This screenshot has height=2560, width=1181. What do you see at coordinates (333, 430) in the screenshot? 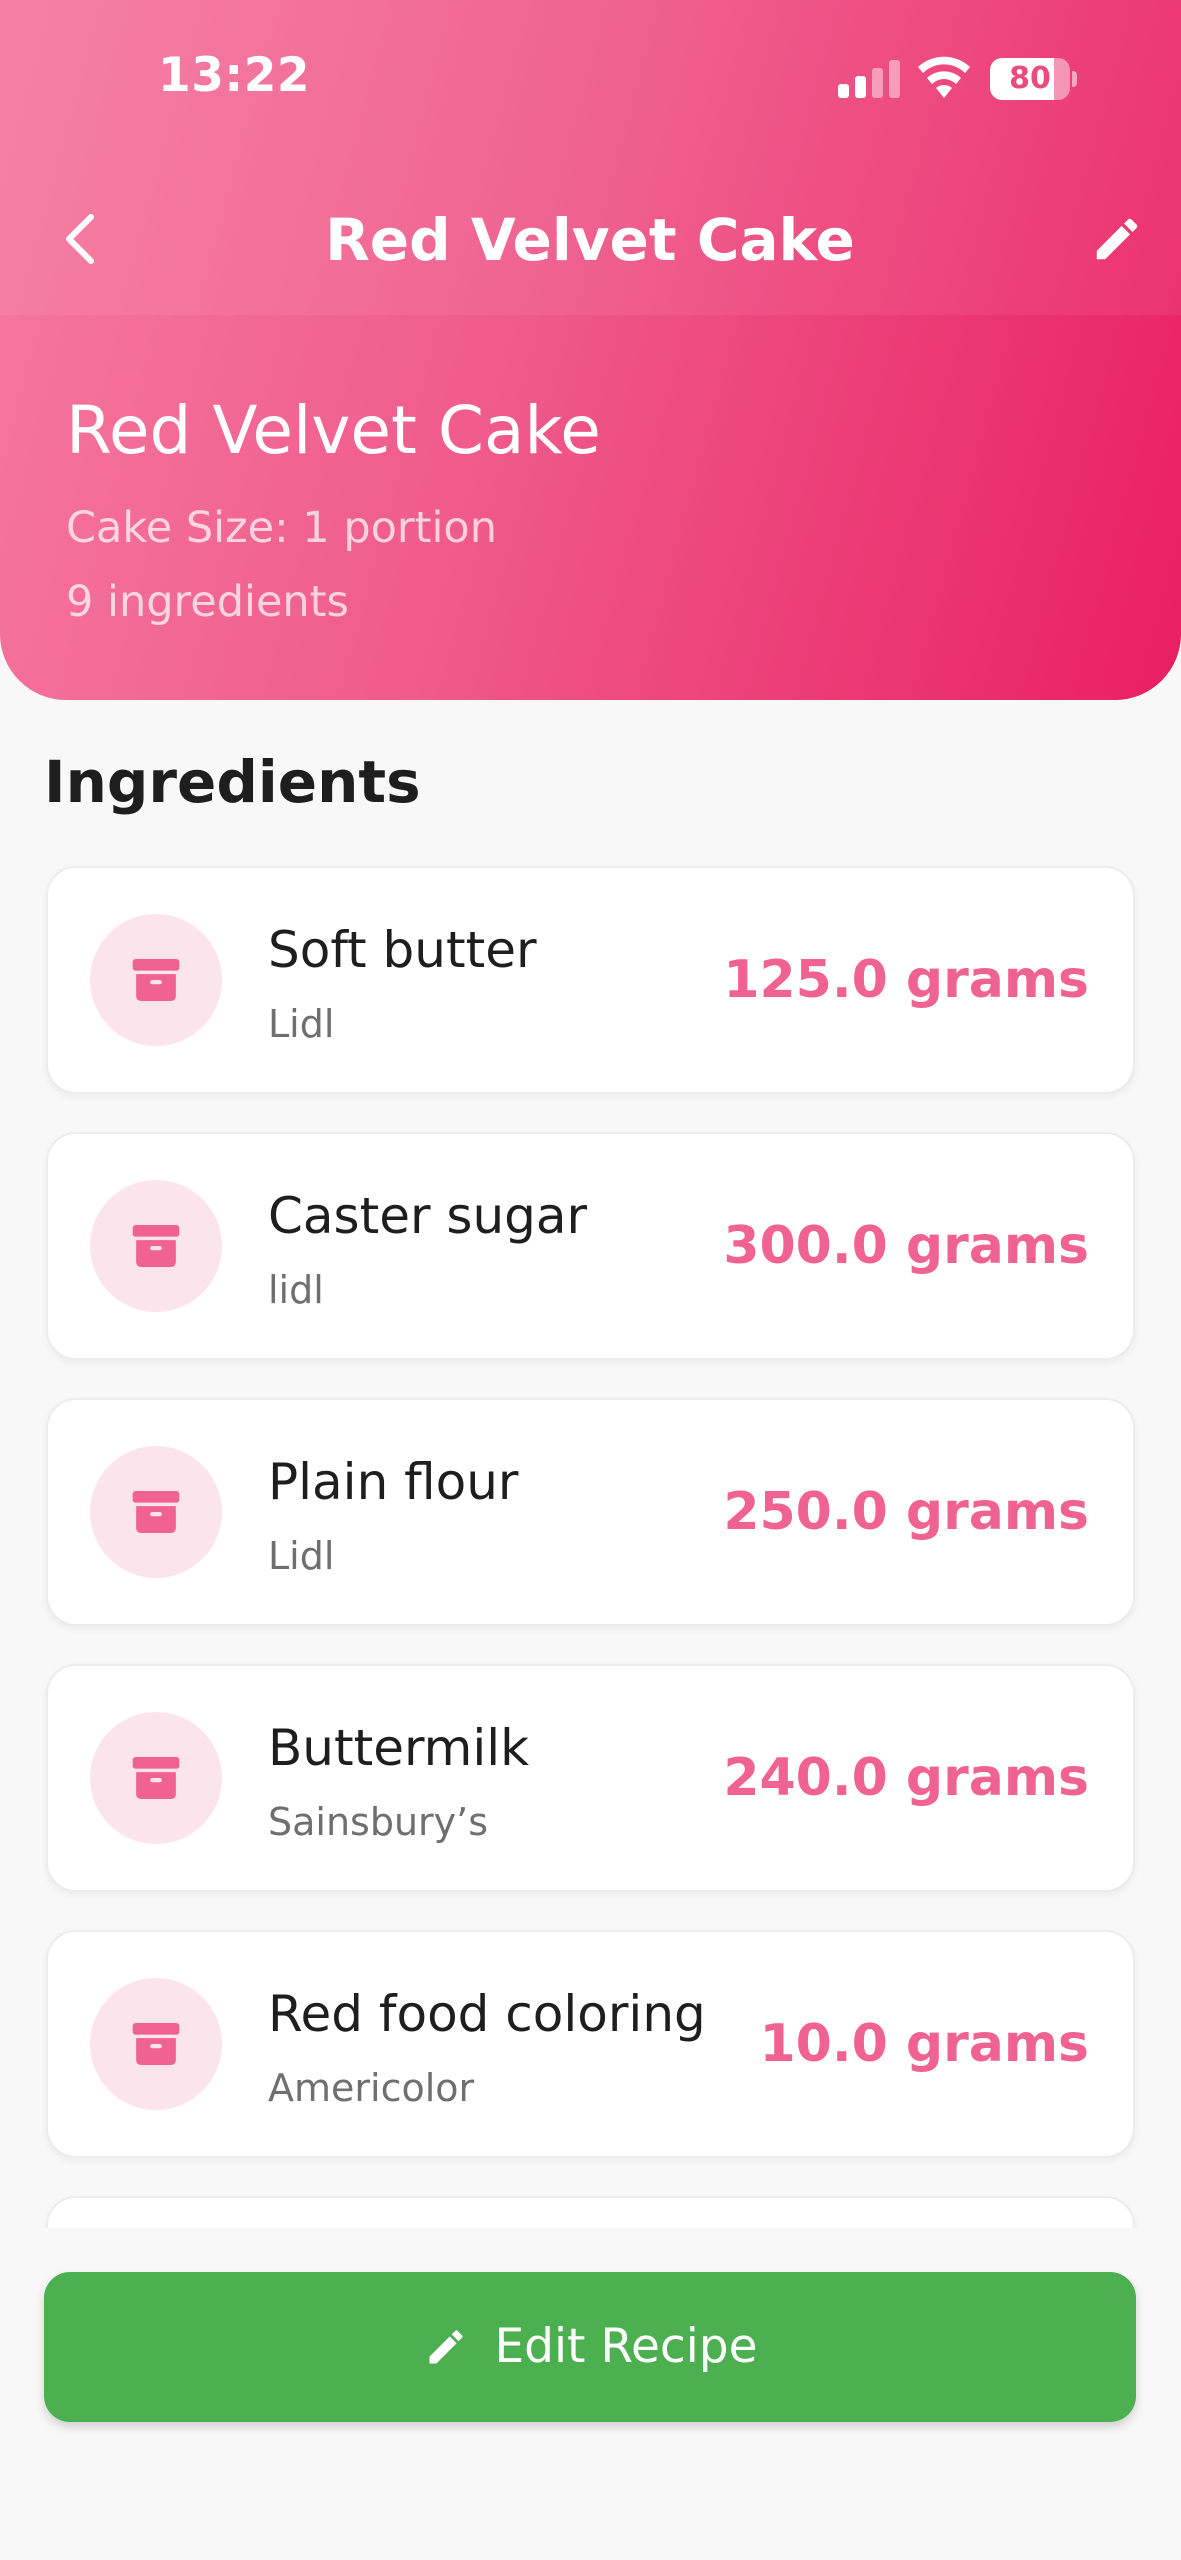
I see `recipe-name: Red Velvet Cake` at bounding box center [333, 430].